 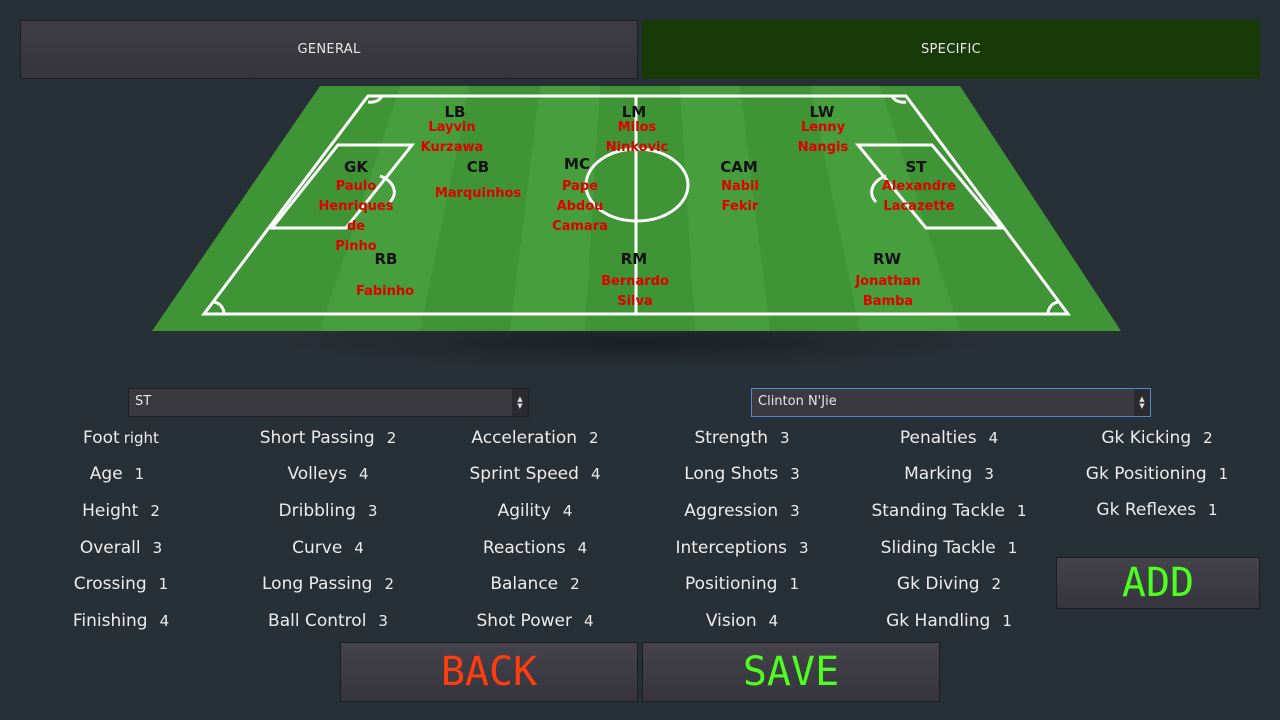 What do you see at coordinates (317, 474) in the screenshot?
I see `stat-label: Volleys` at bounding box center [317, 474].